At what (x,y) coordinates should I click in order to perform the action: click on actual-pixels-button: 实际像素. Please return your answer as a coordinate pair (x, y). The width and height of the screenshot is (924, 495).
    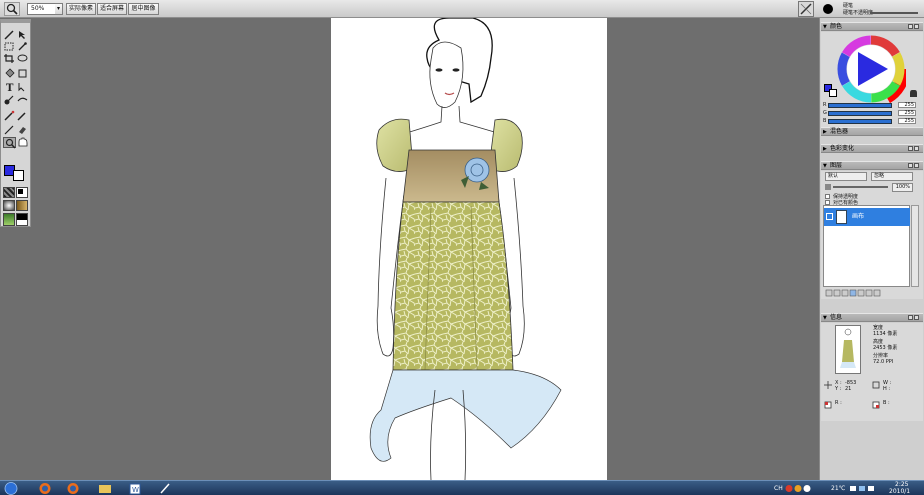
    Looking at the image, I should click on (81, 9).